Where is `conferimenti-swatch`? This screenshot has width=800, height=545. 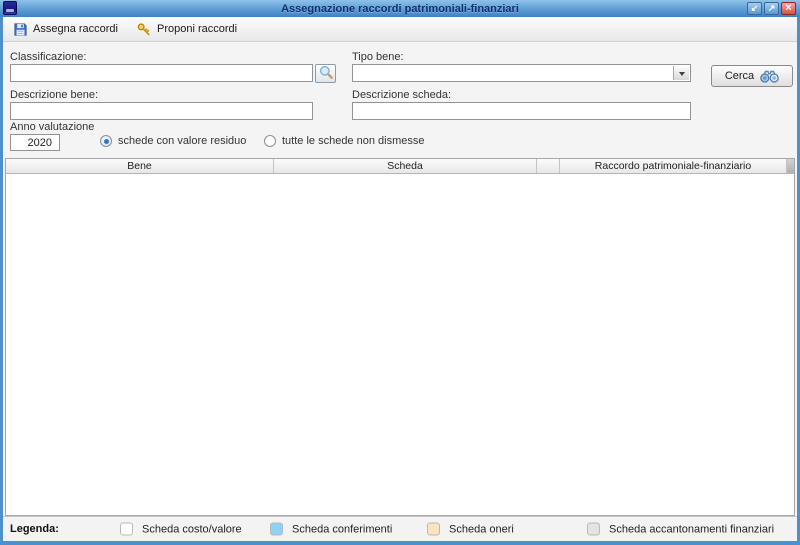
conferimenti-swatch is located at coordinates (276, 529).